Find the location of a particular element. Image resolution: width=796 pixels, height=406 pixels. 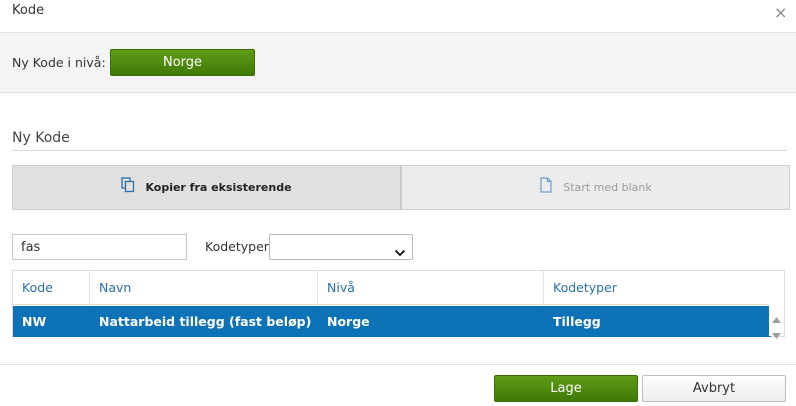

tab-copy-existing-label: Kopier fra eksisterende is located at coordinates (218, 187).